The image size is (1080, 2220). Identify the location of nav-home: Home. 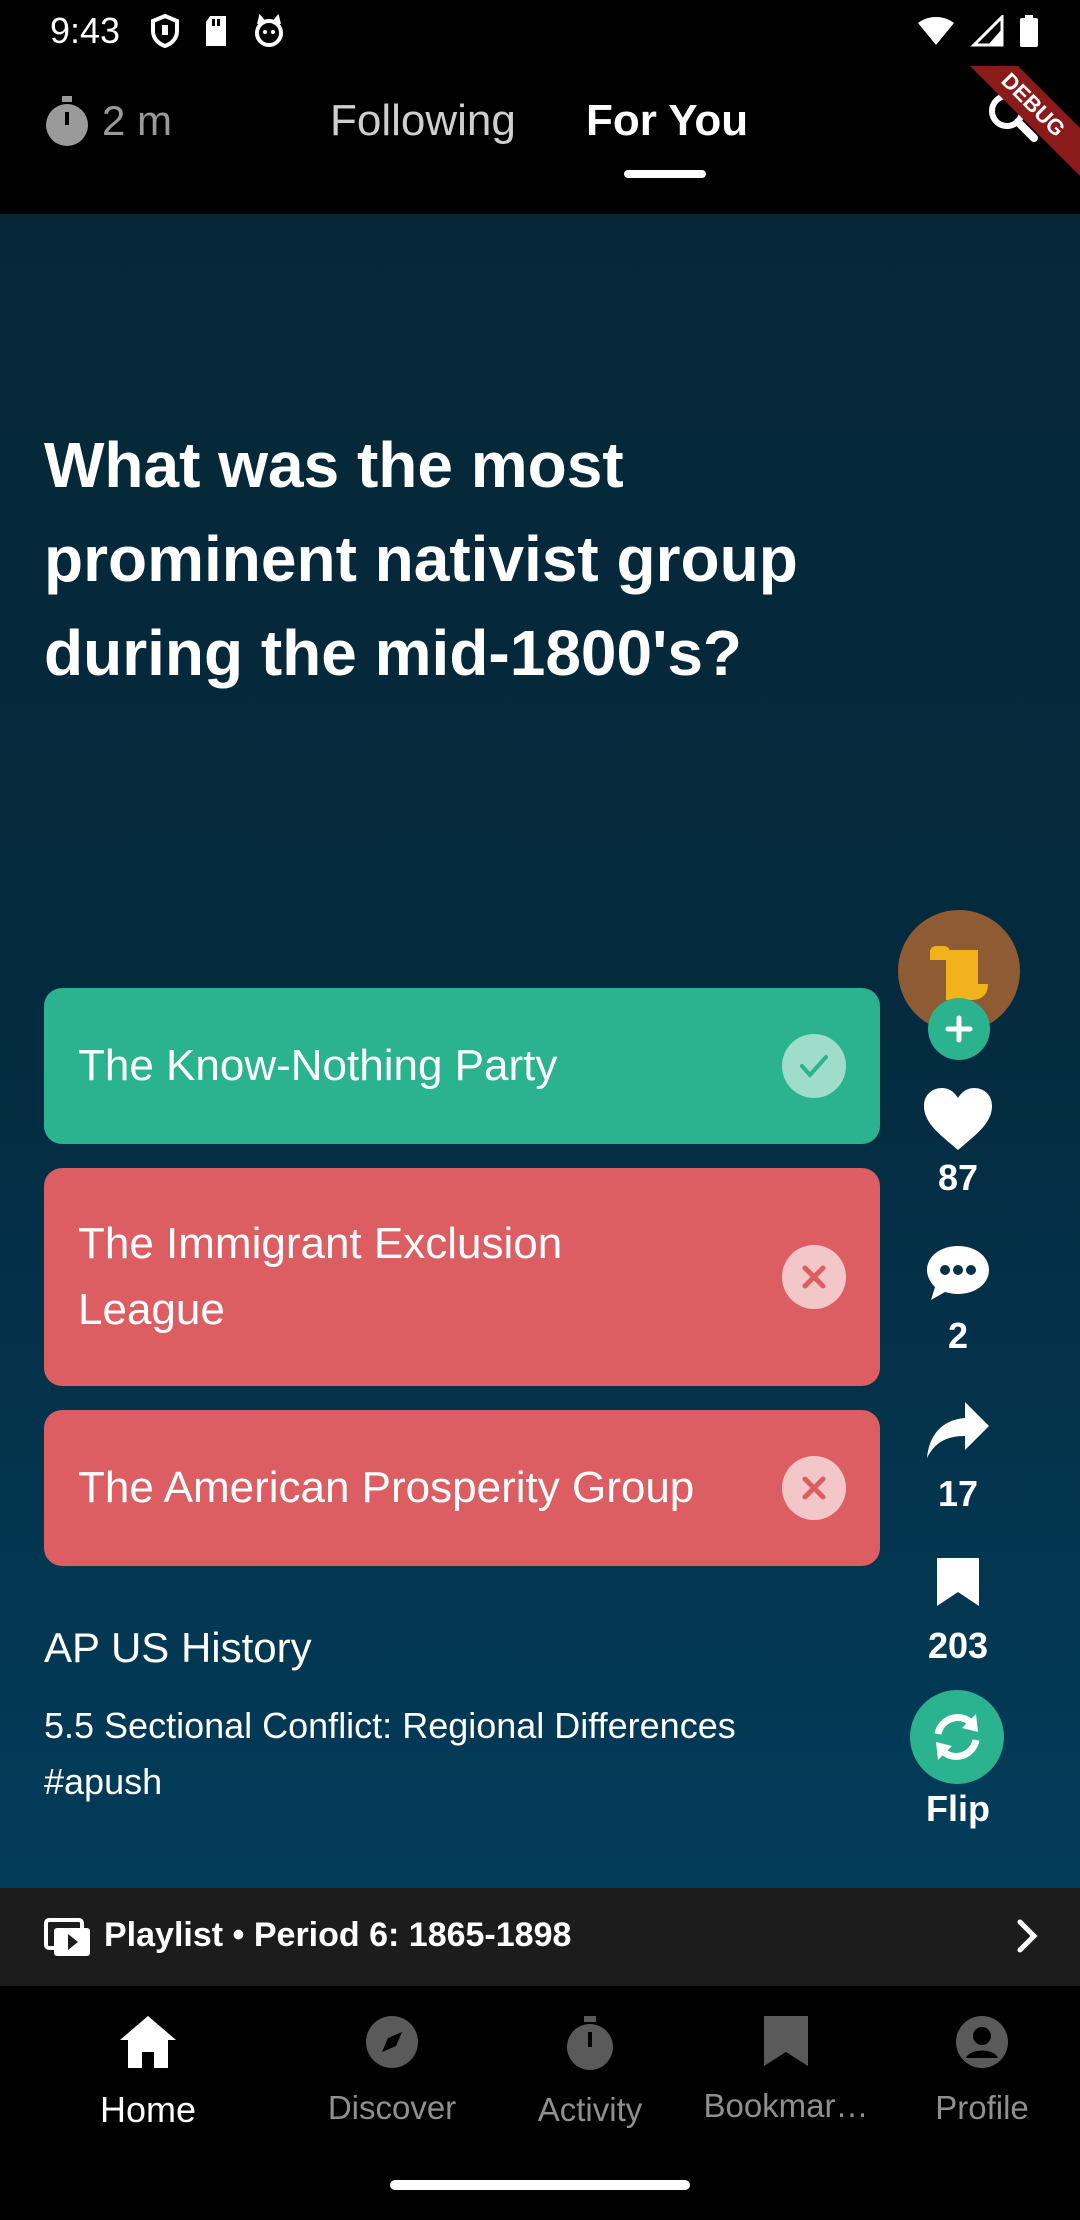
(148, 2072).